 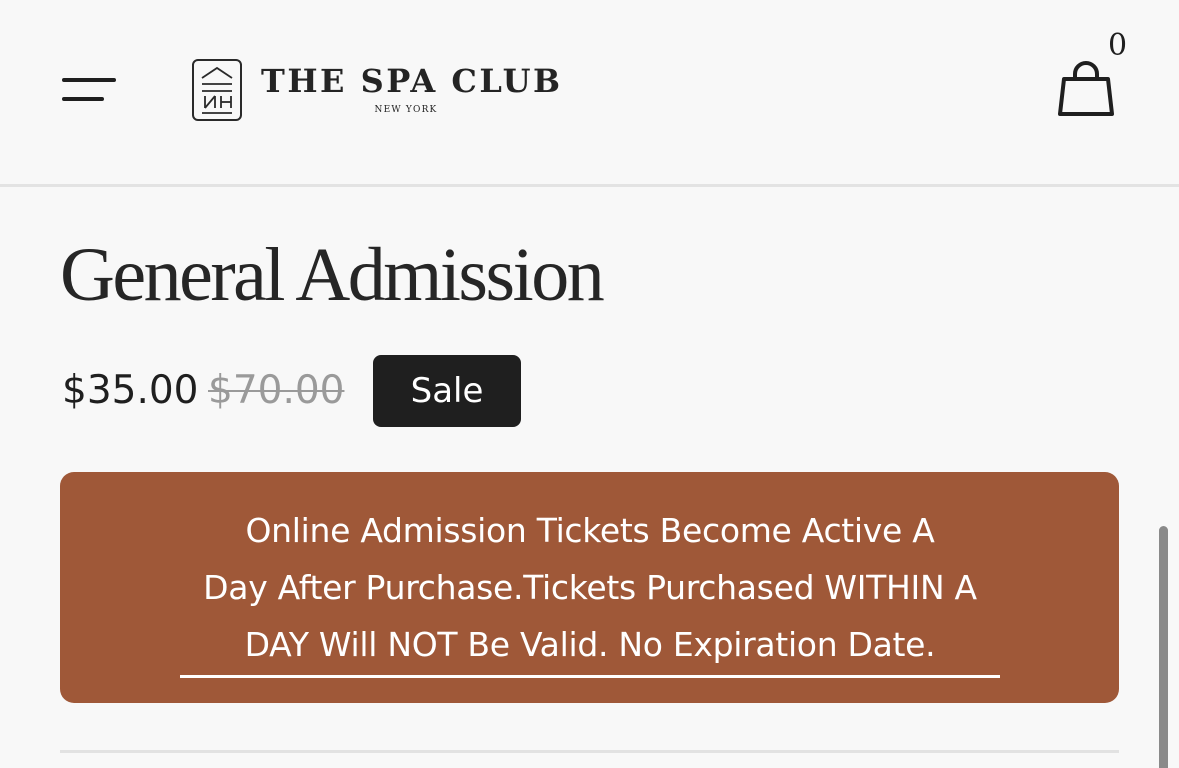 What do you see at coordinates (332, 275) in the screenshot?
I see `product-title: General Admission` at bounding box center [332, 275].